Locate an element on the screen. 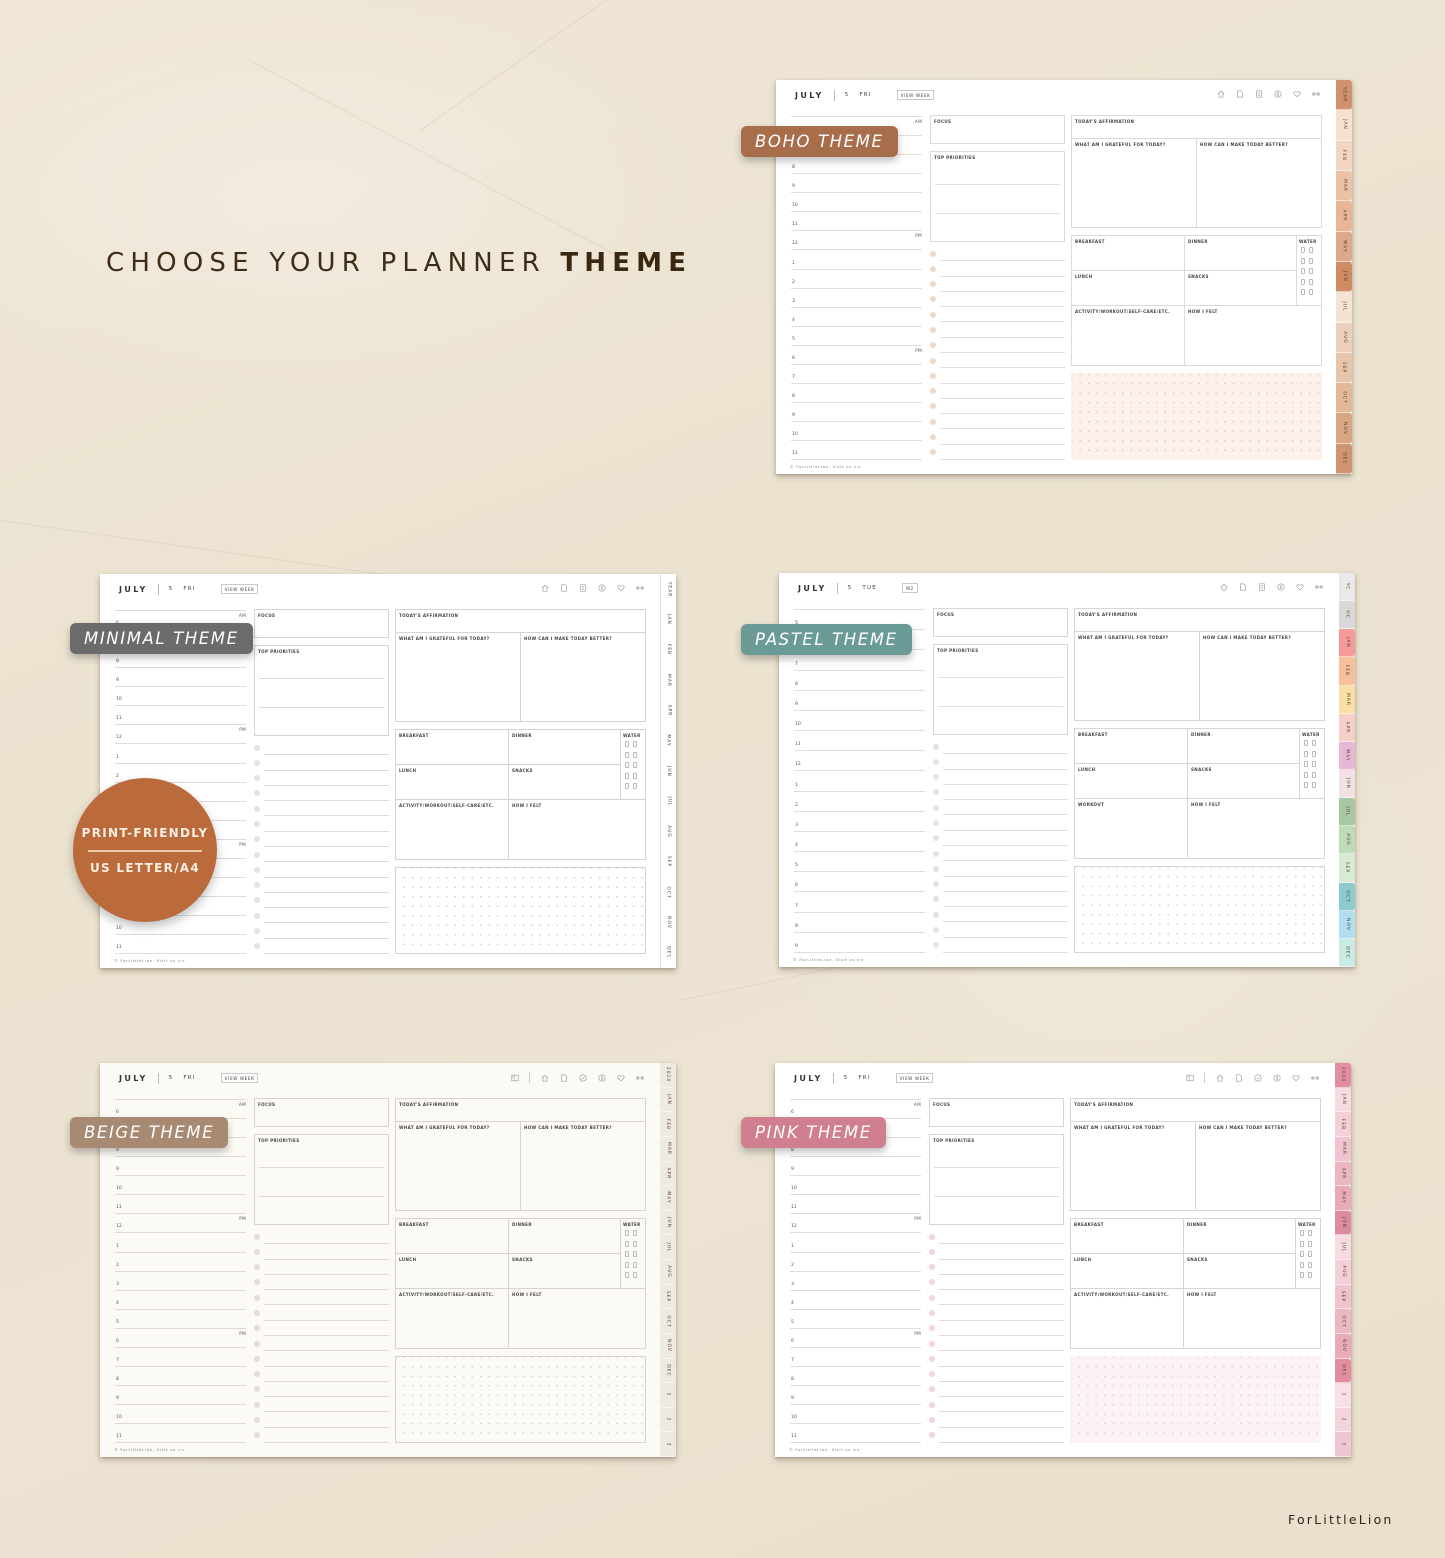 The height and width of the screenshot is (1558, 1445). notes-icon is located at coordinates (1261, 586).